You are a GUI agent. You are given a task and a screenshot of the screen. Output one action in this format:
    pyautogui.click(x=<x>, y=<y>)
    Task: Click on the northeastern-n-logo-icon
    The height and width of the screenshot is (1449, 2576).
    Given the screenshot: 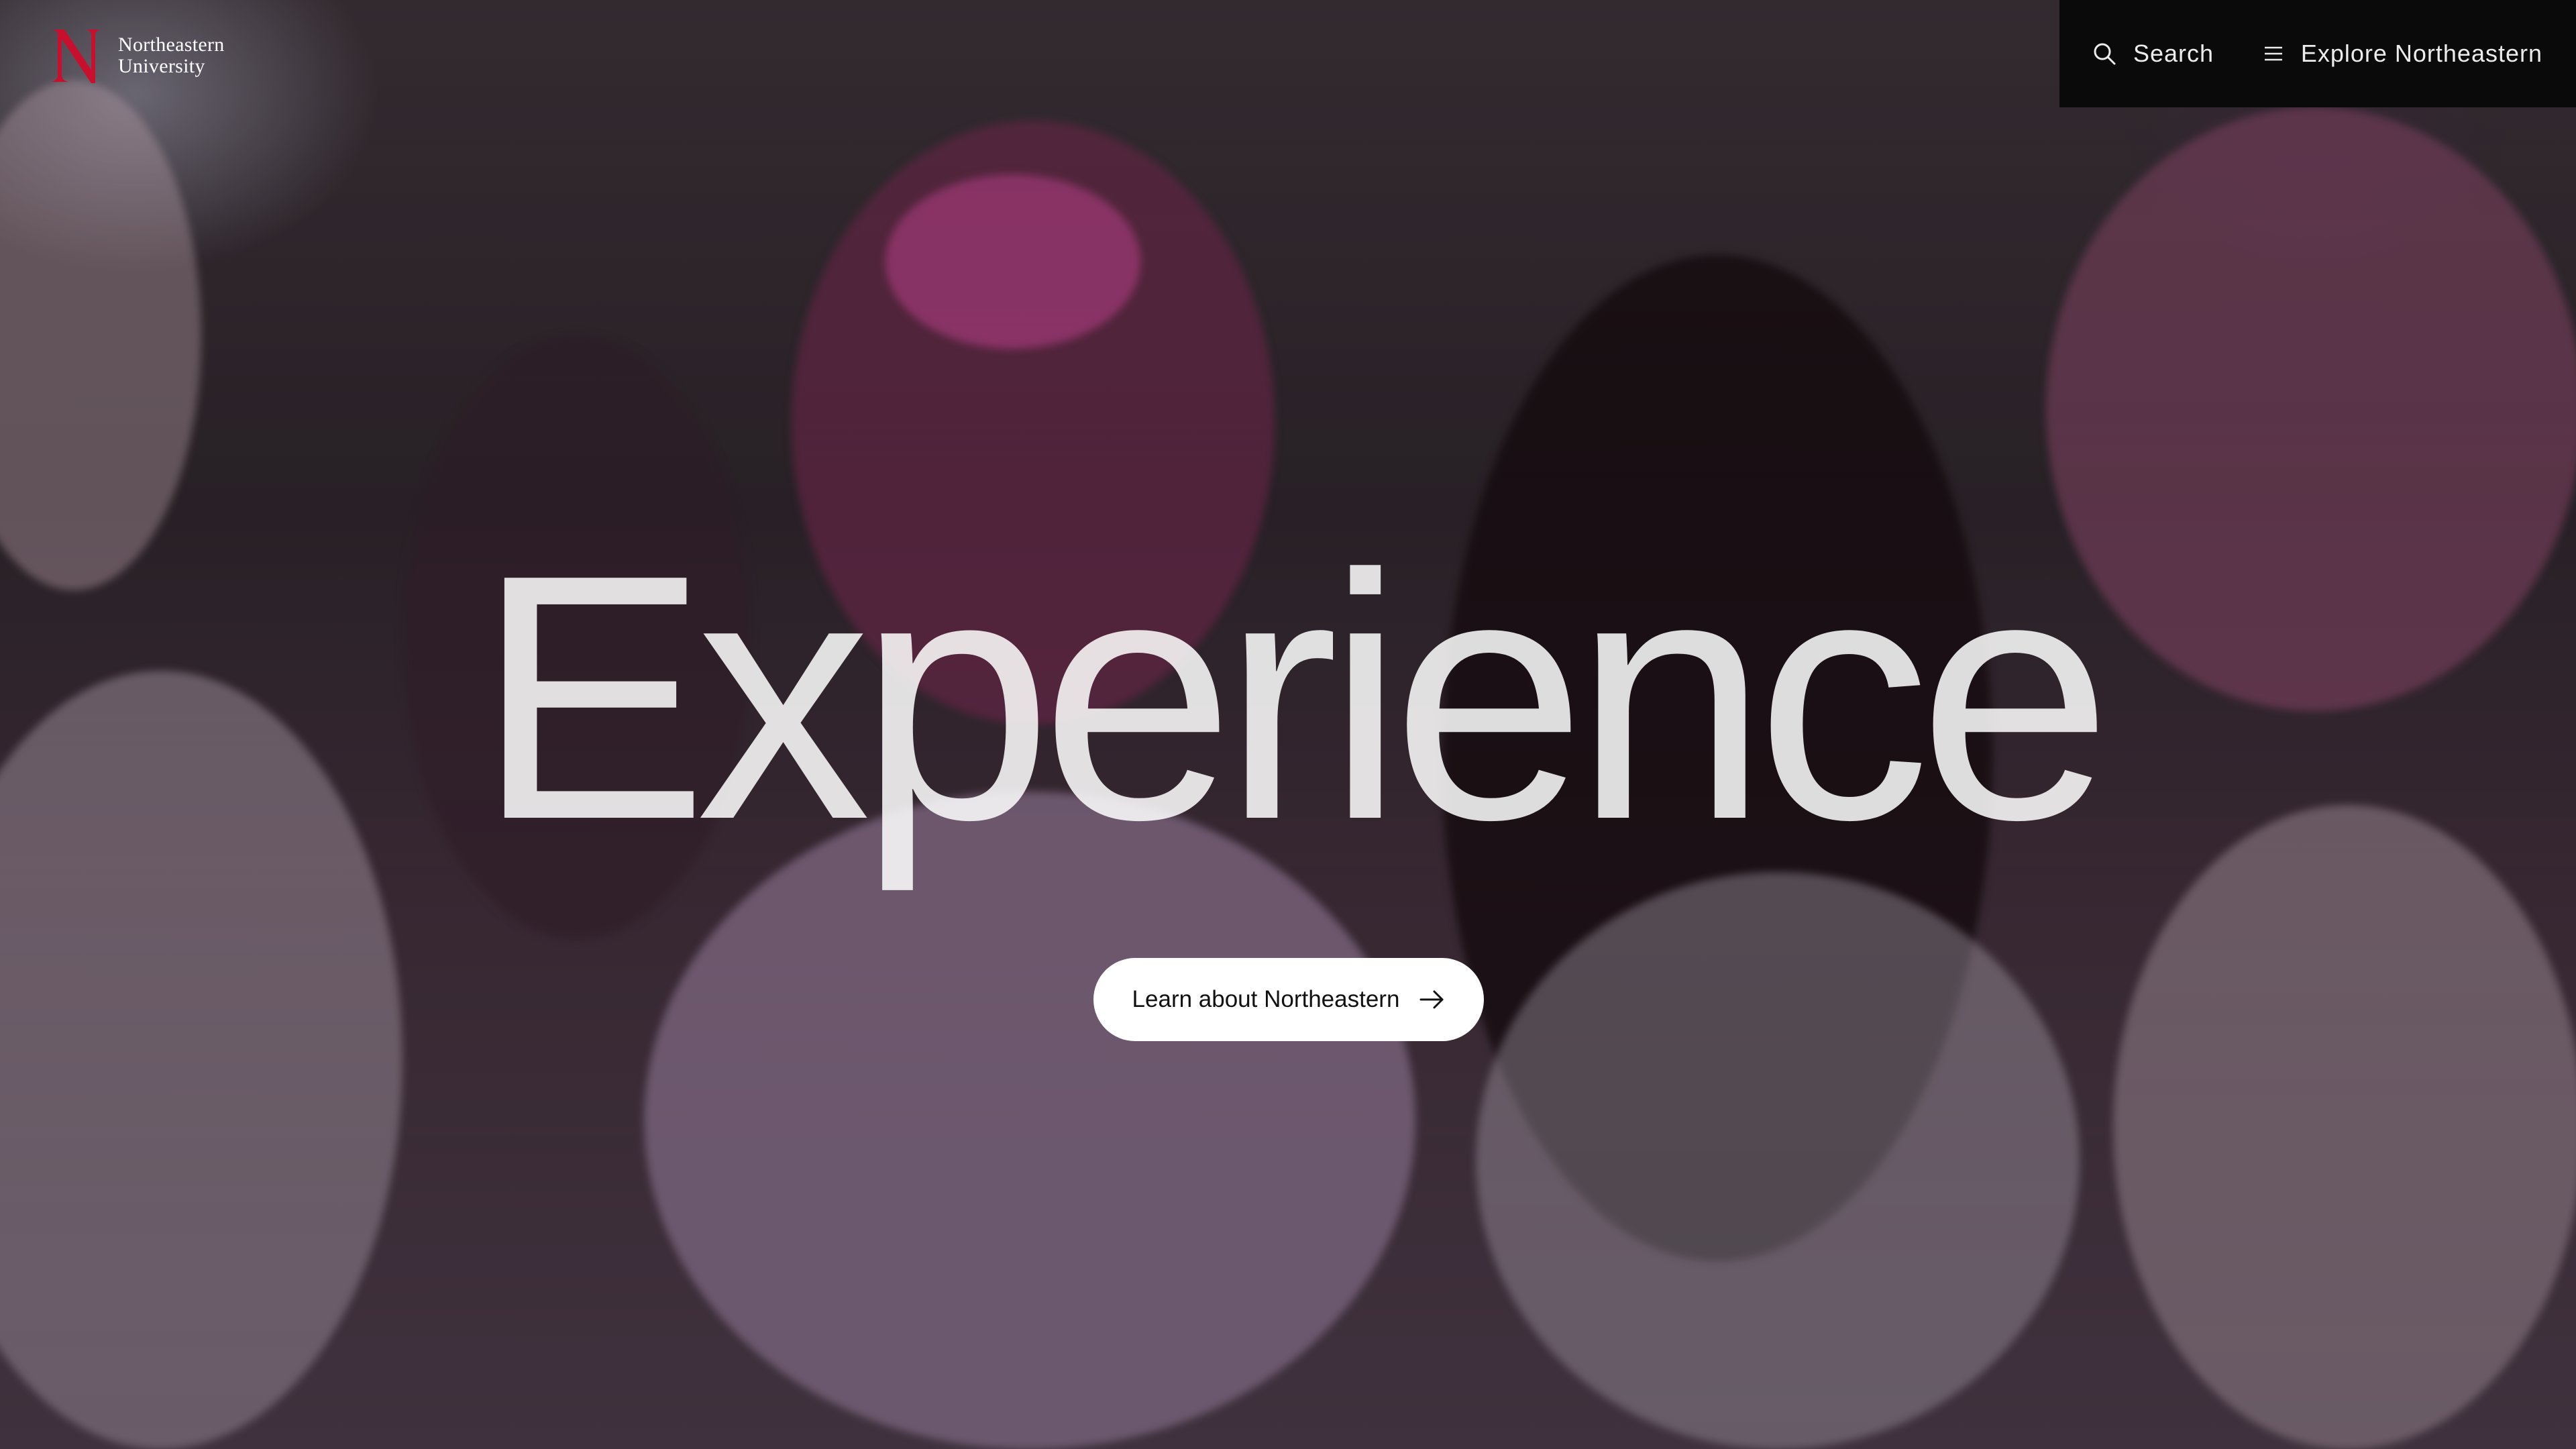 What is the action you would take?
    pyautogui.click(x=76, y=56)
    